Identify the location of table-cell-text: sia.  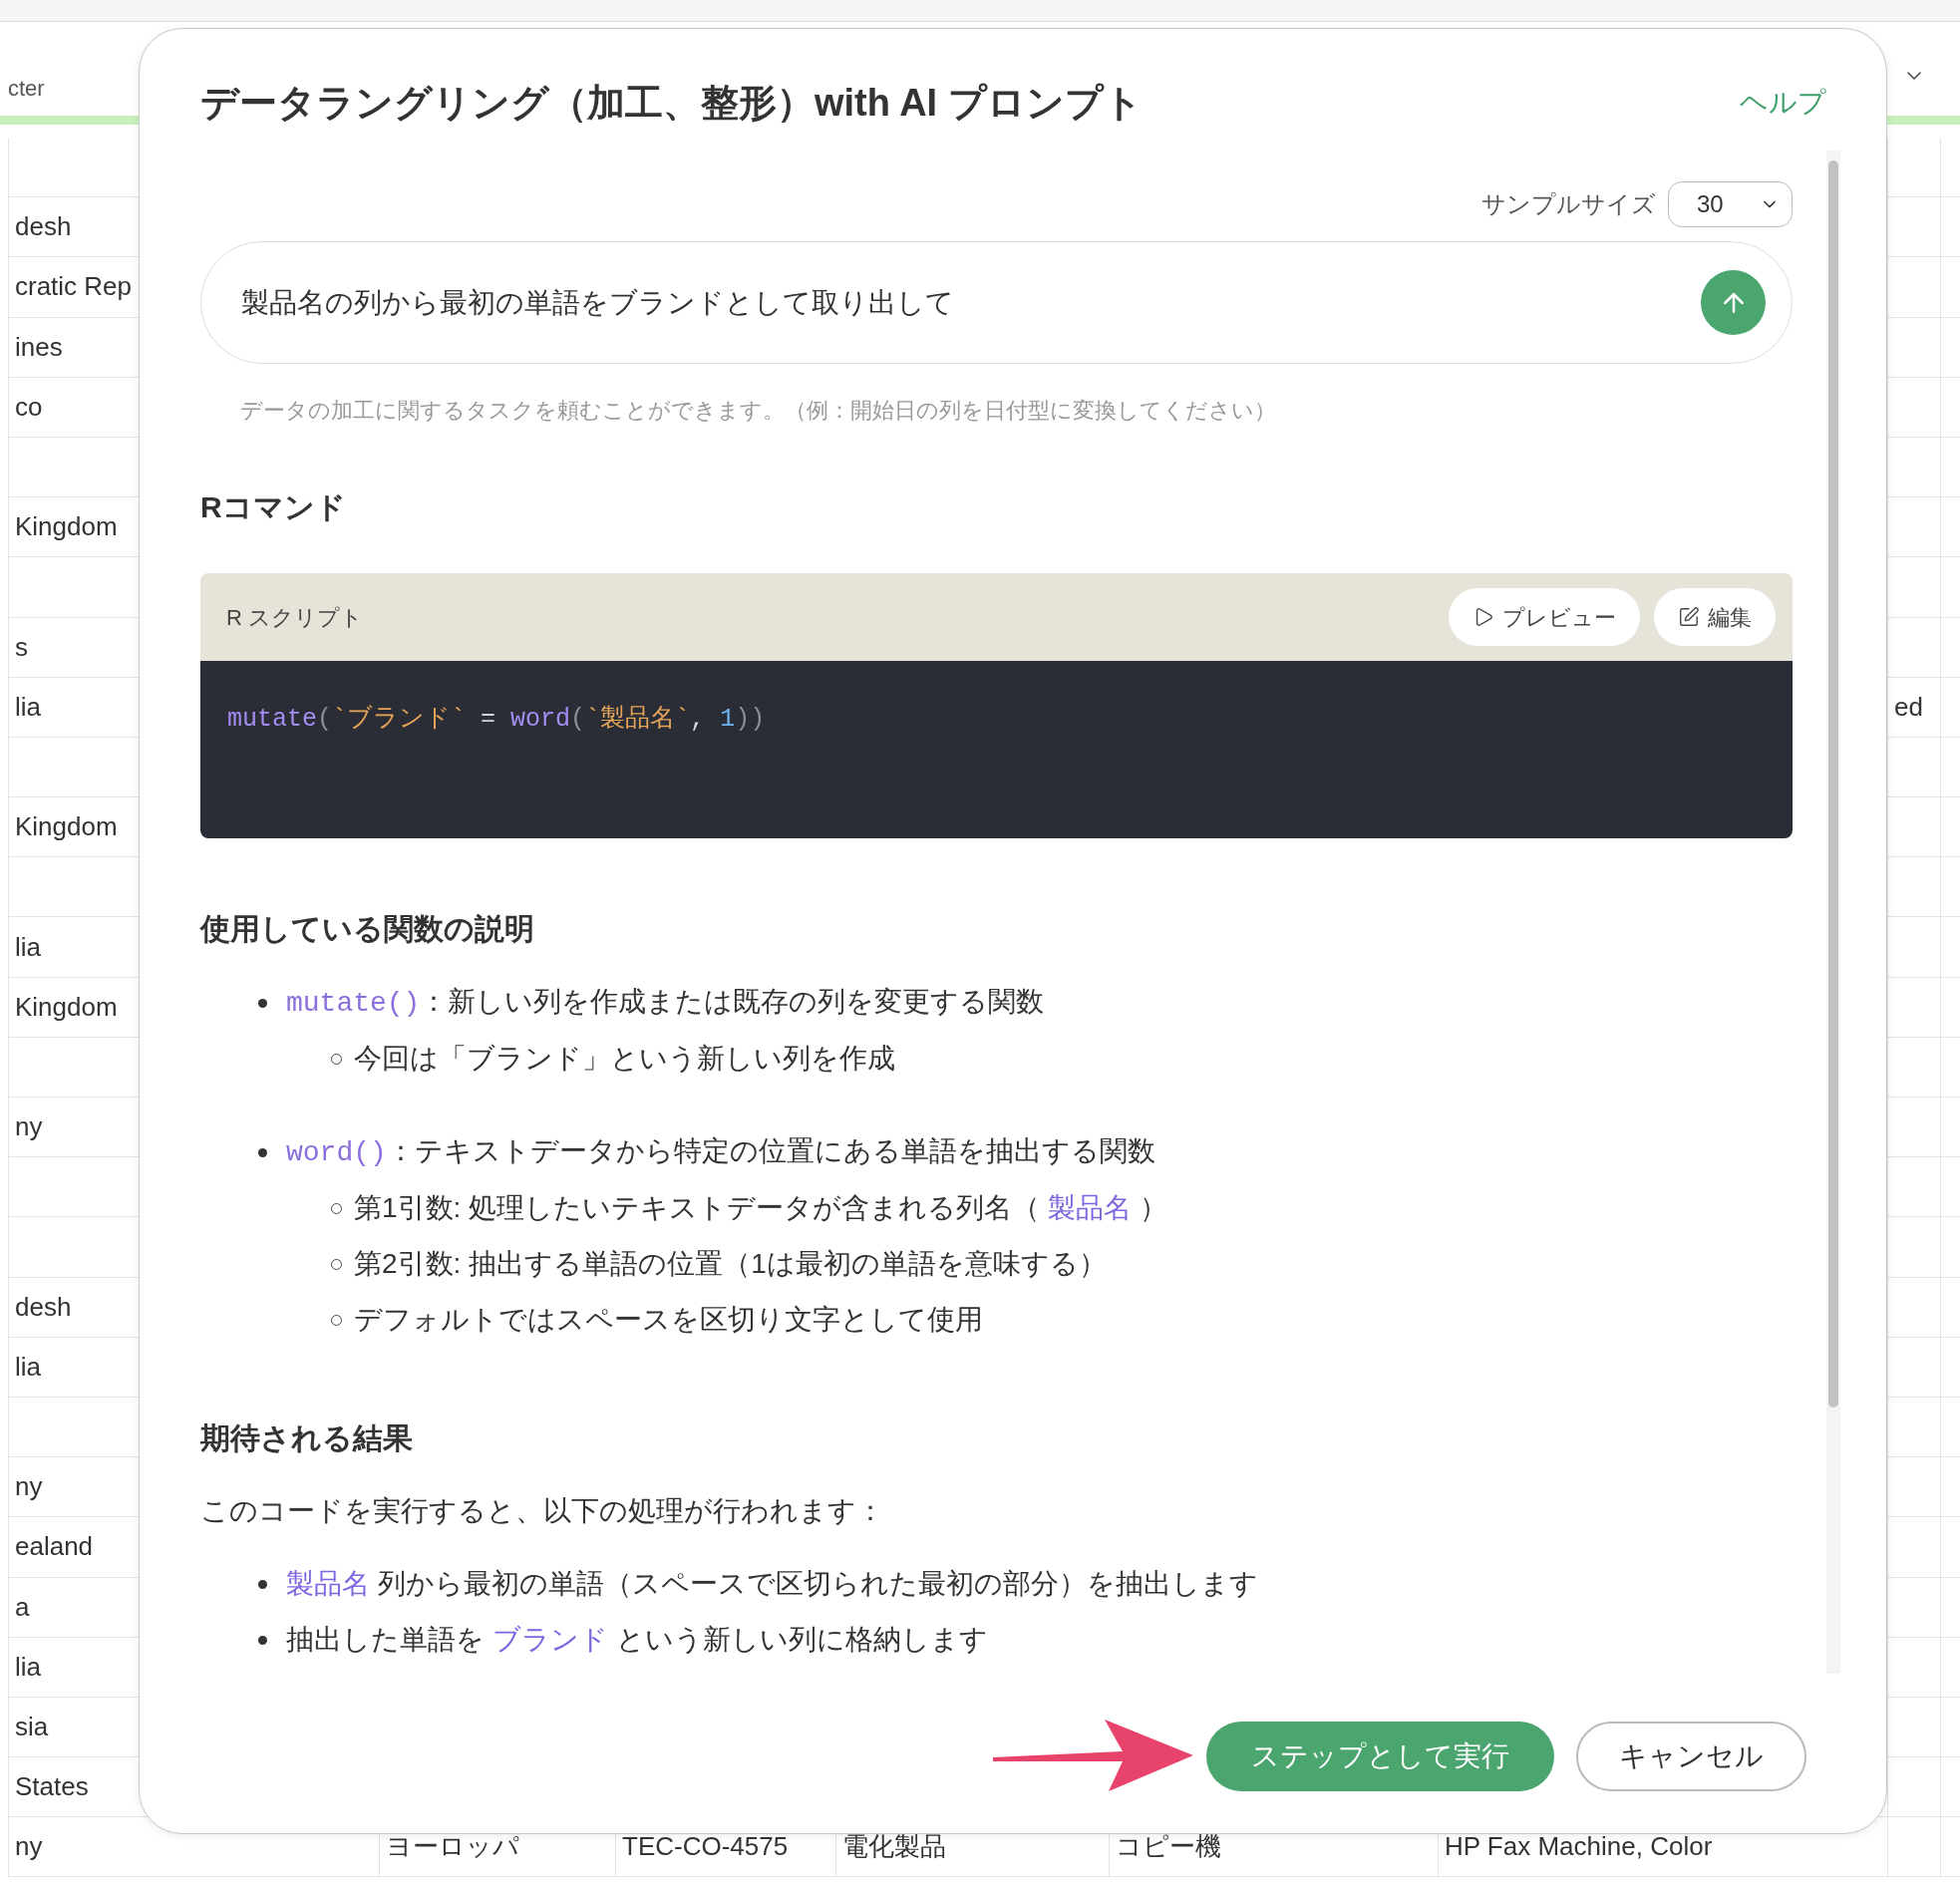
(32, 1726).